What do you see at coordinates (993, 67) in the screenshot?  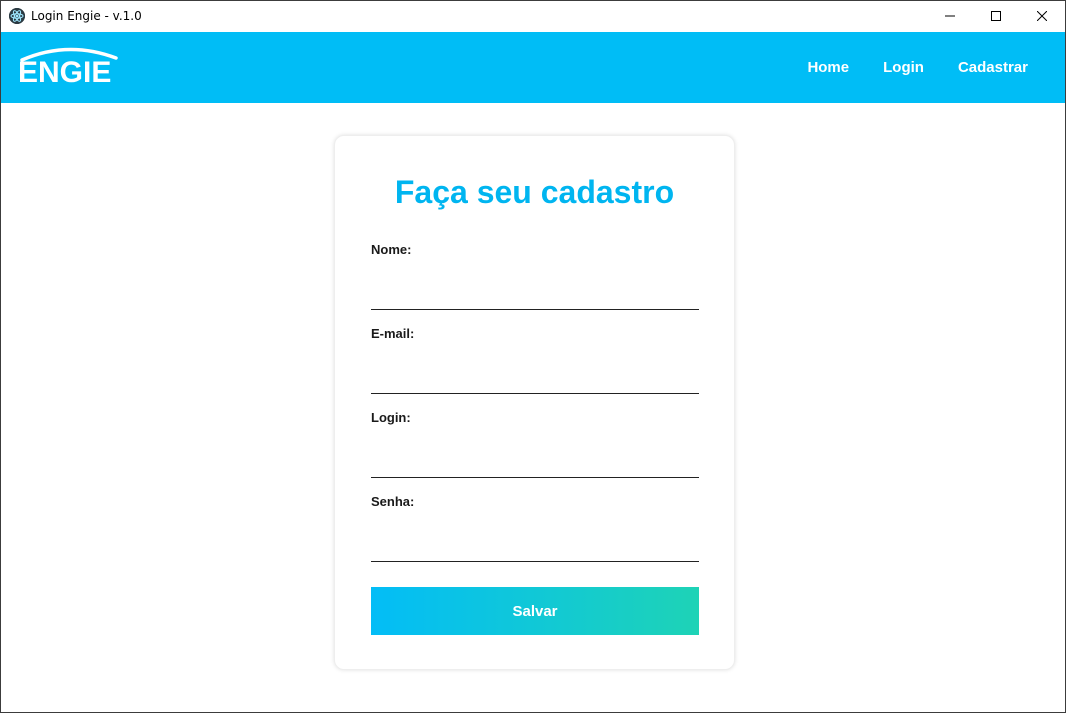 I see `nav-link-cadastrar: Cadastrar` at bounding box center [993, 67].